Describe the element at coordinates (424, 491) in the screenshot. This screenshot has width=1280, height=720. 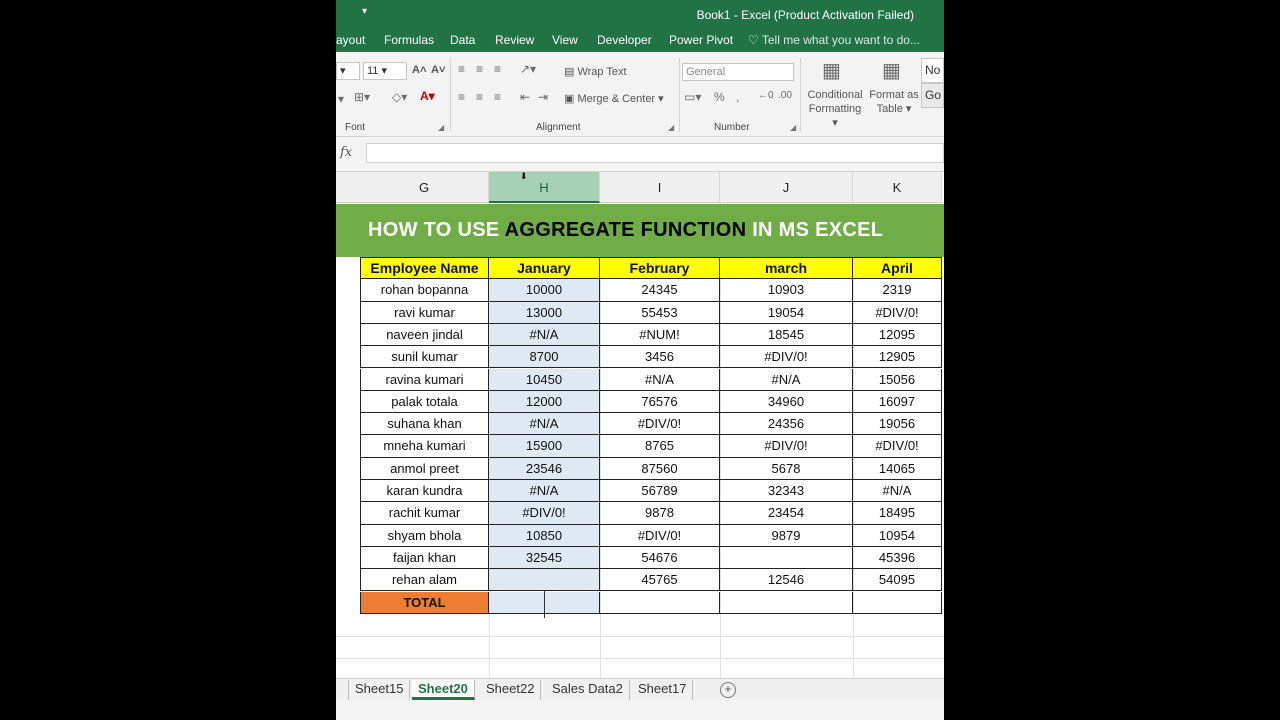
I see `table-cell-name: karan kundra` at that location.